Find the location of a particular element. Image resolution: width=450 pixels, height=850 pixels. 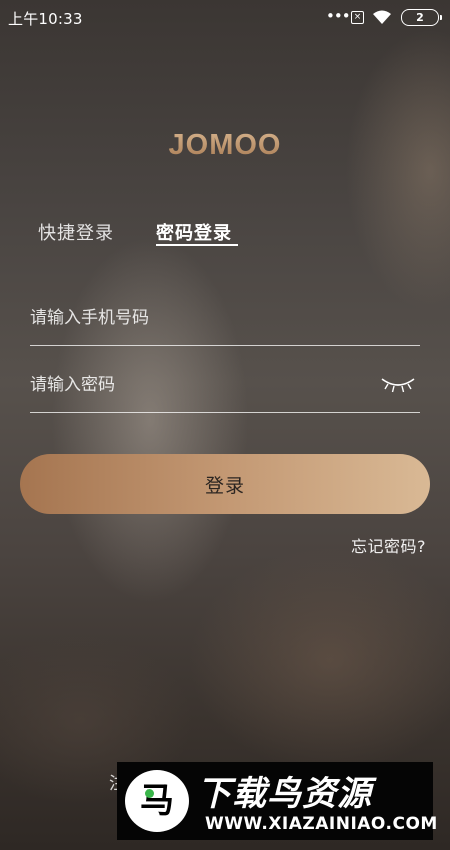

tab-quick-login: 快捷登录 is located at coordinates (76, 232).